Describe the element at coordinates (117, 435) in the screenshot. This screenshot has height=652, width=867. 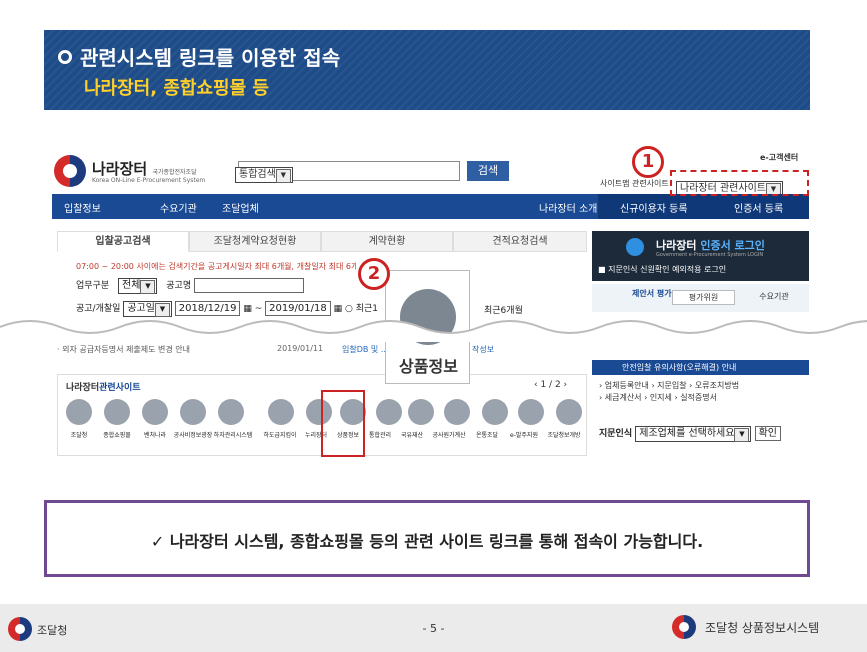
I see `icon-label: 종합쇼핑몰` at that location.